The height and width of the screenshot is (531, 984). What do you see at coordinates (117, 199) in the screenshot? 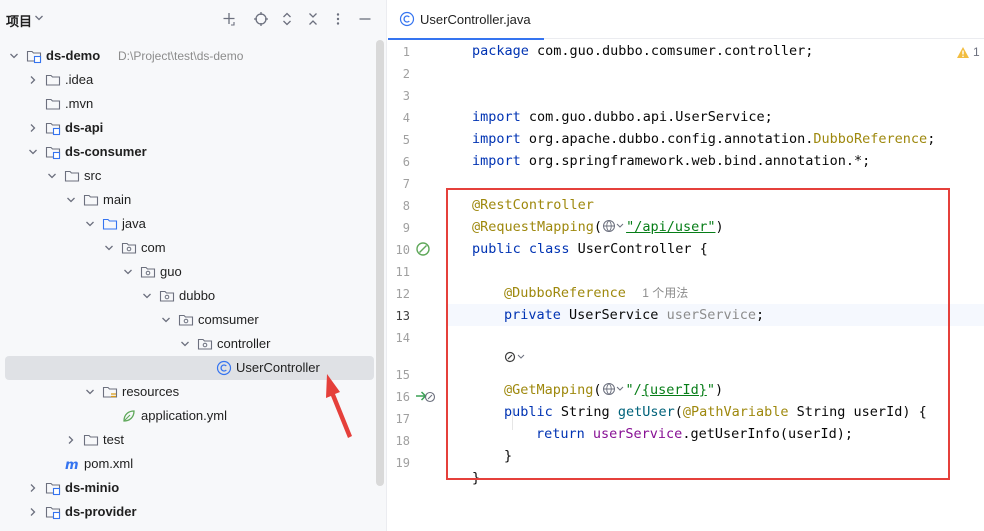
I see `tree-item-label: main` at bounding box center [117, 199].